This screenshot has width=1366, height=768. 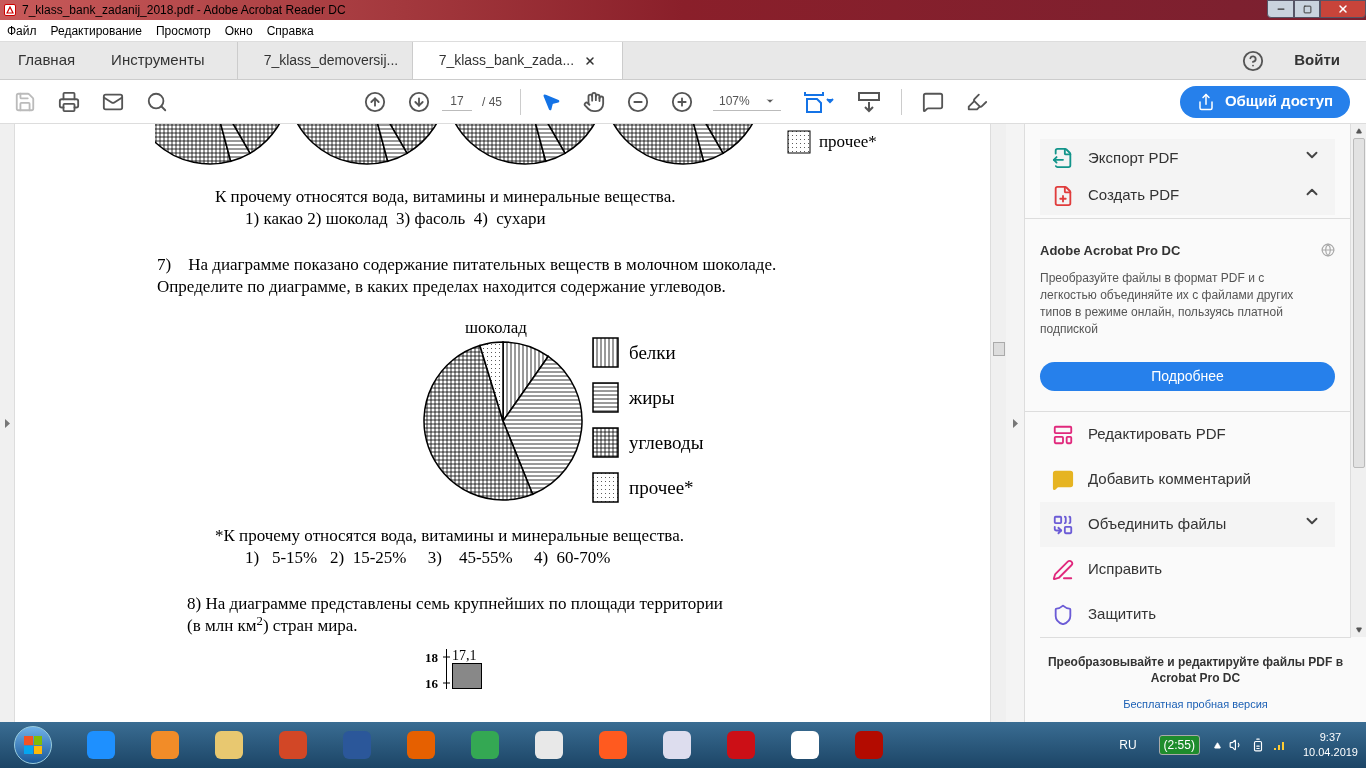 What do you see at coordinates (617, 558) in the screenshot?
I see `answer-options: 1) 5-15% 2) 15-25% 3) 45-55% 4) 60-70%` at bounding box center [617, 558].